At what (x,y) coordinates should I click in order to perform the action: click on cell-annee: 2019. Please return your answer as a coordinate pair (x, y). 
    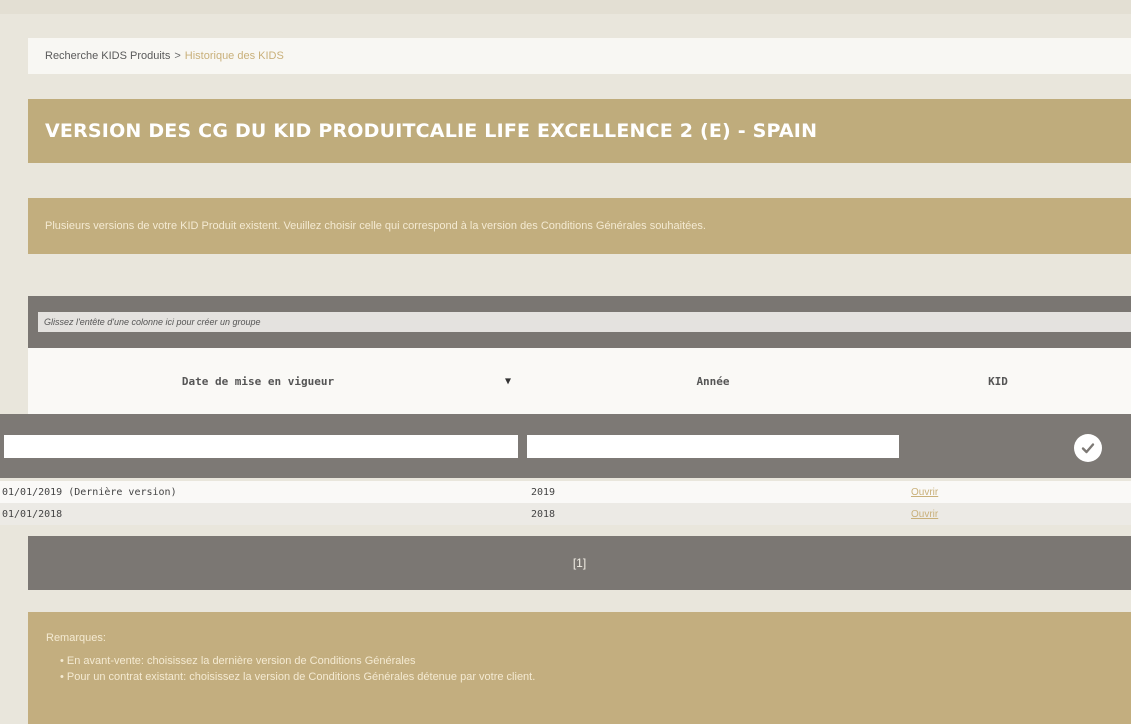
    Looking at the image, I should click on (543, 492).